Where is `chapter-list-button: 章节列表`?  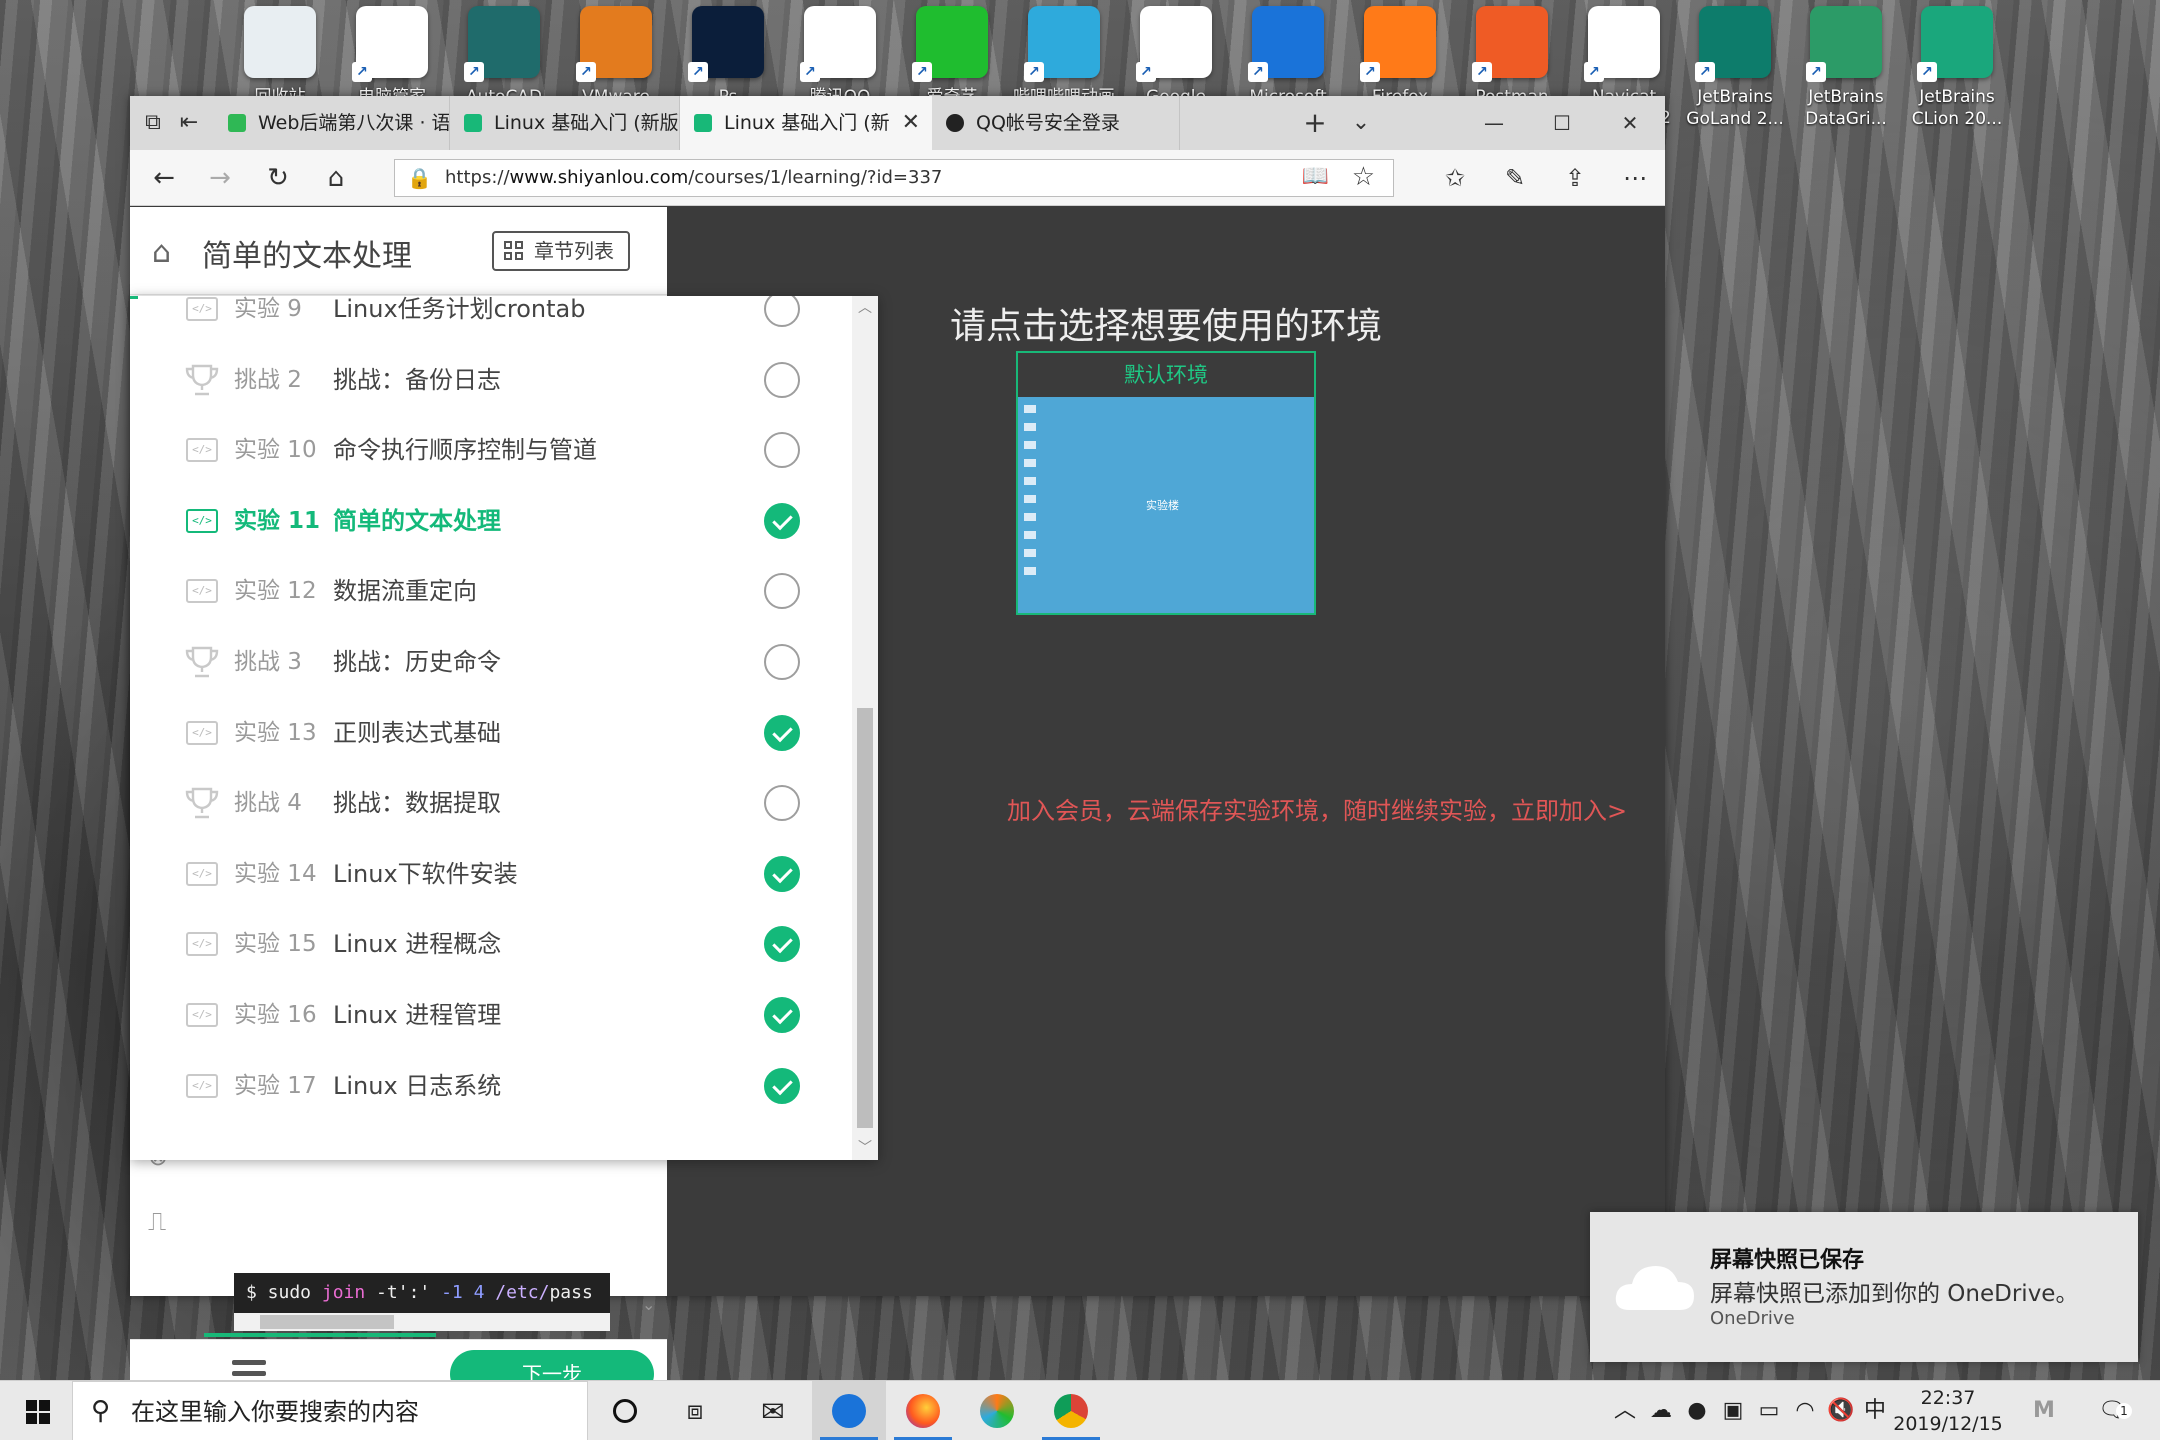 chapter-list-button: 章节列表 is located at coordinates (561, 251).